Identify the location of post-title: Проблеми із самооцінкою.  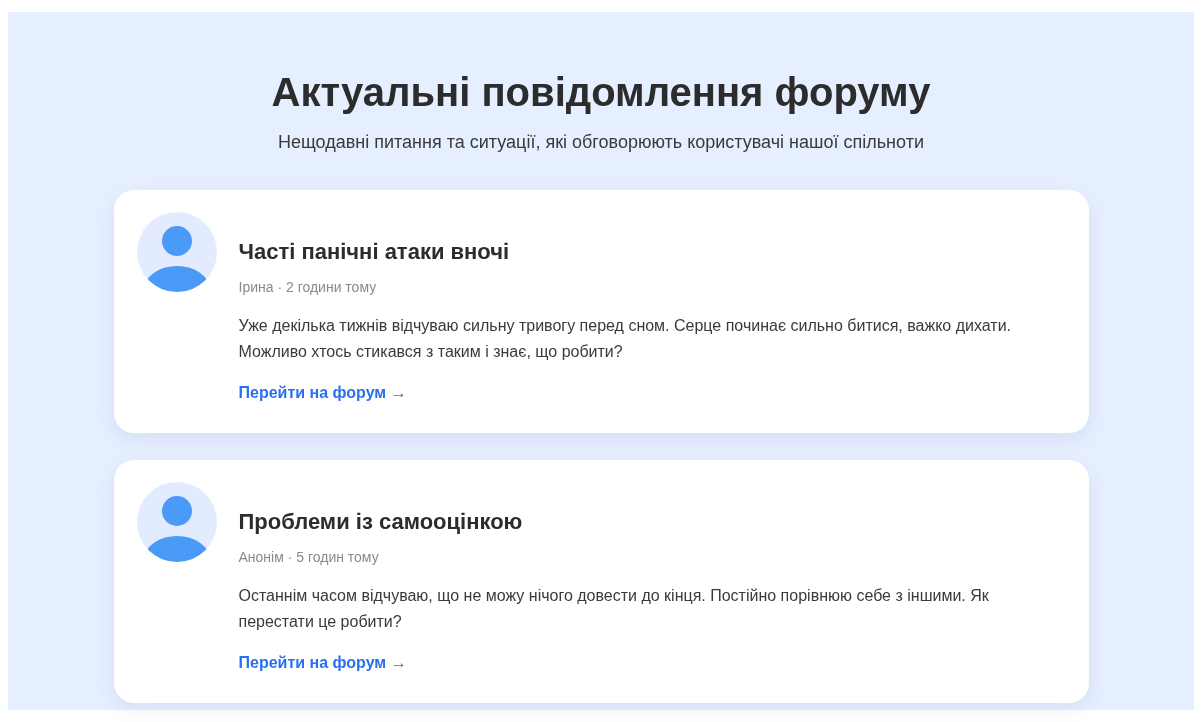
(380, 522).